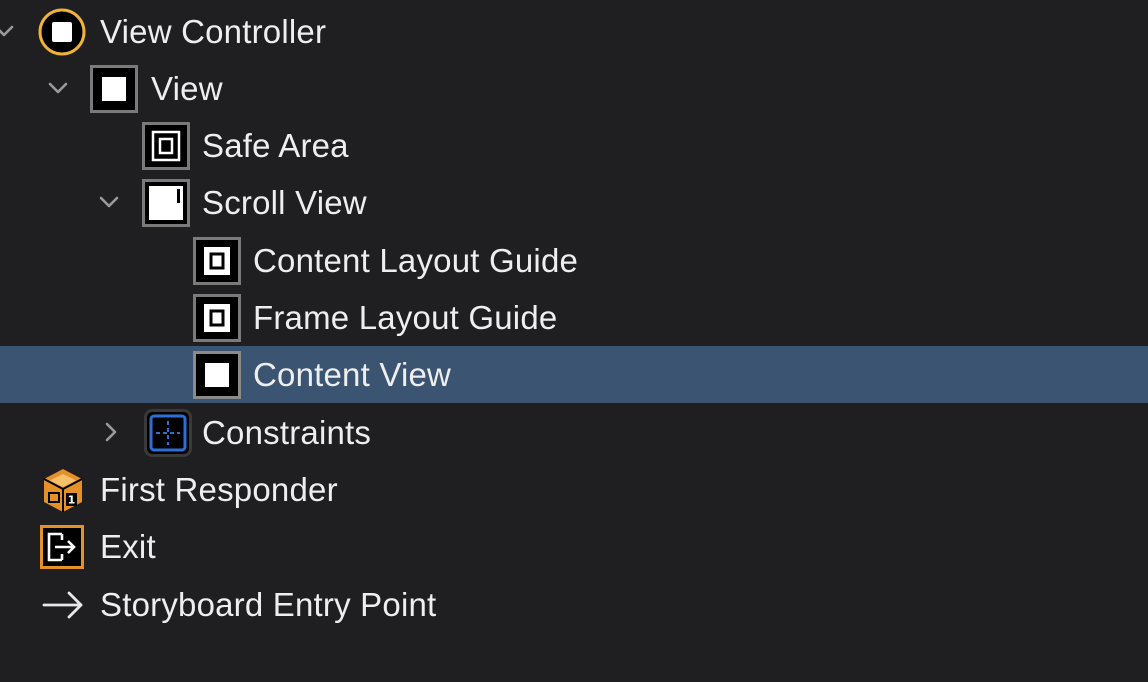 Image resolution: width=1148 pixels, height=682 pixels. What do you see at coordinates (574, 489) in the screenshot?
I see `outline-row-first-responder: 1 First Responder` at bounding box center [574, 489].